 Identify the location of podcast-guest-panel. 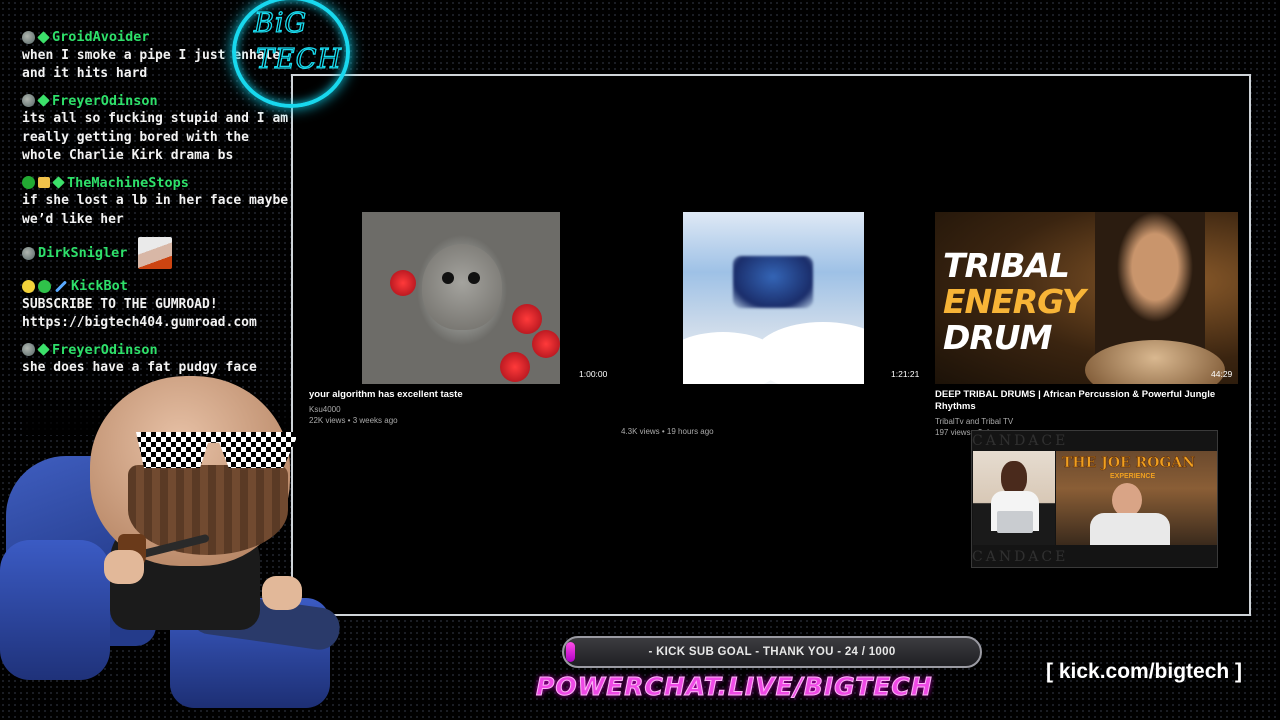
(1014, 498).